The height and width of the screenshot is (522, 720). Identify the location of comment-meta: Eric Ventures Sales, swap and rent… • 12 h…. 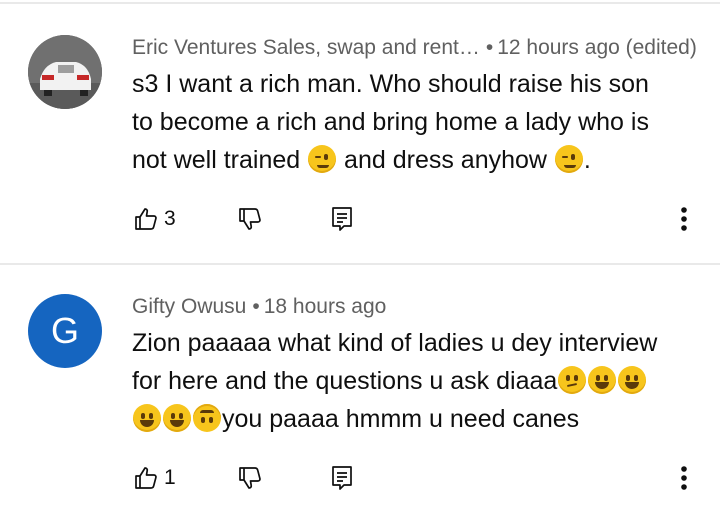
(414, 47).